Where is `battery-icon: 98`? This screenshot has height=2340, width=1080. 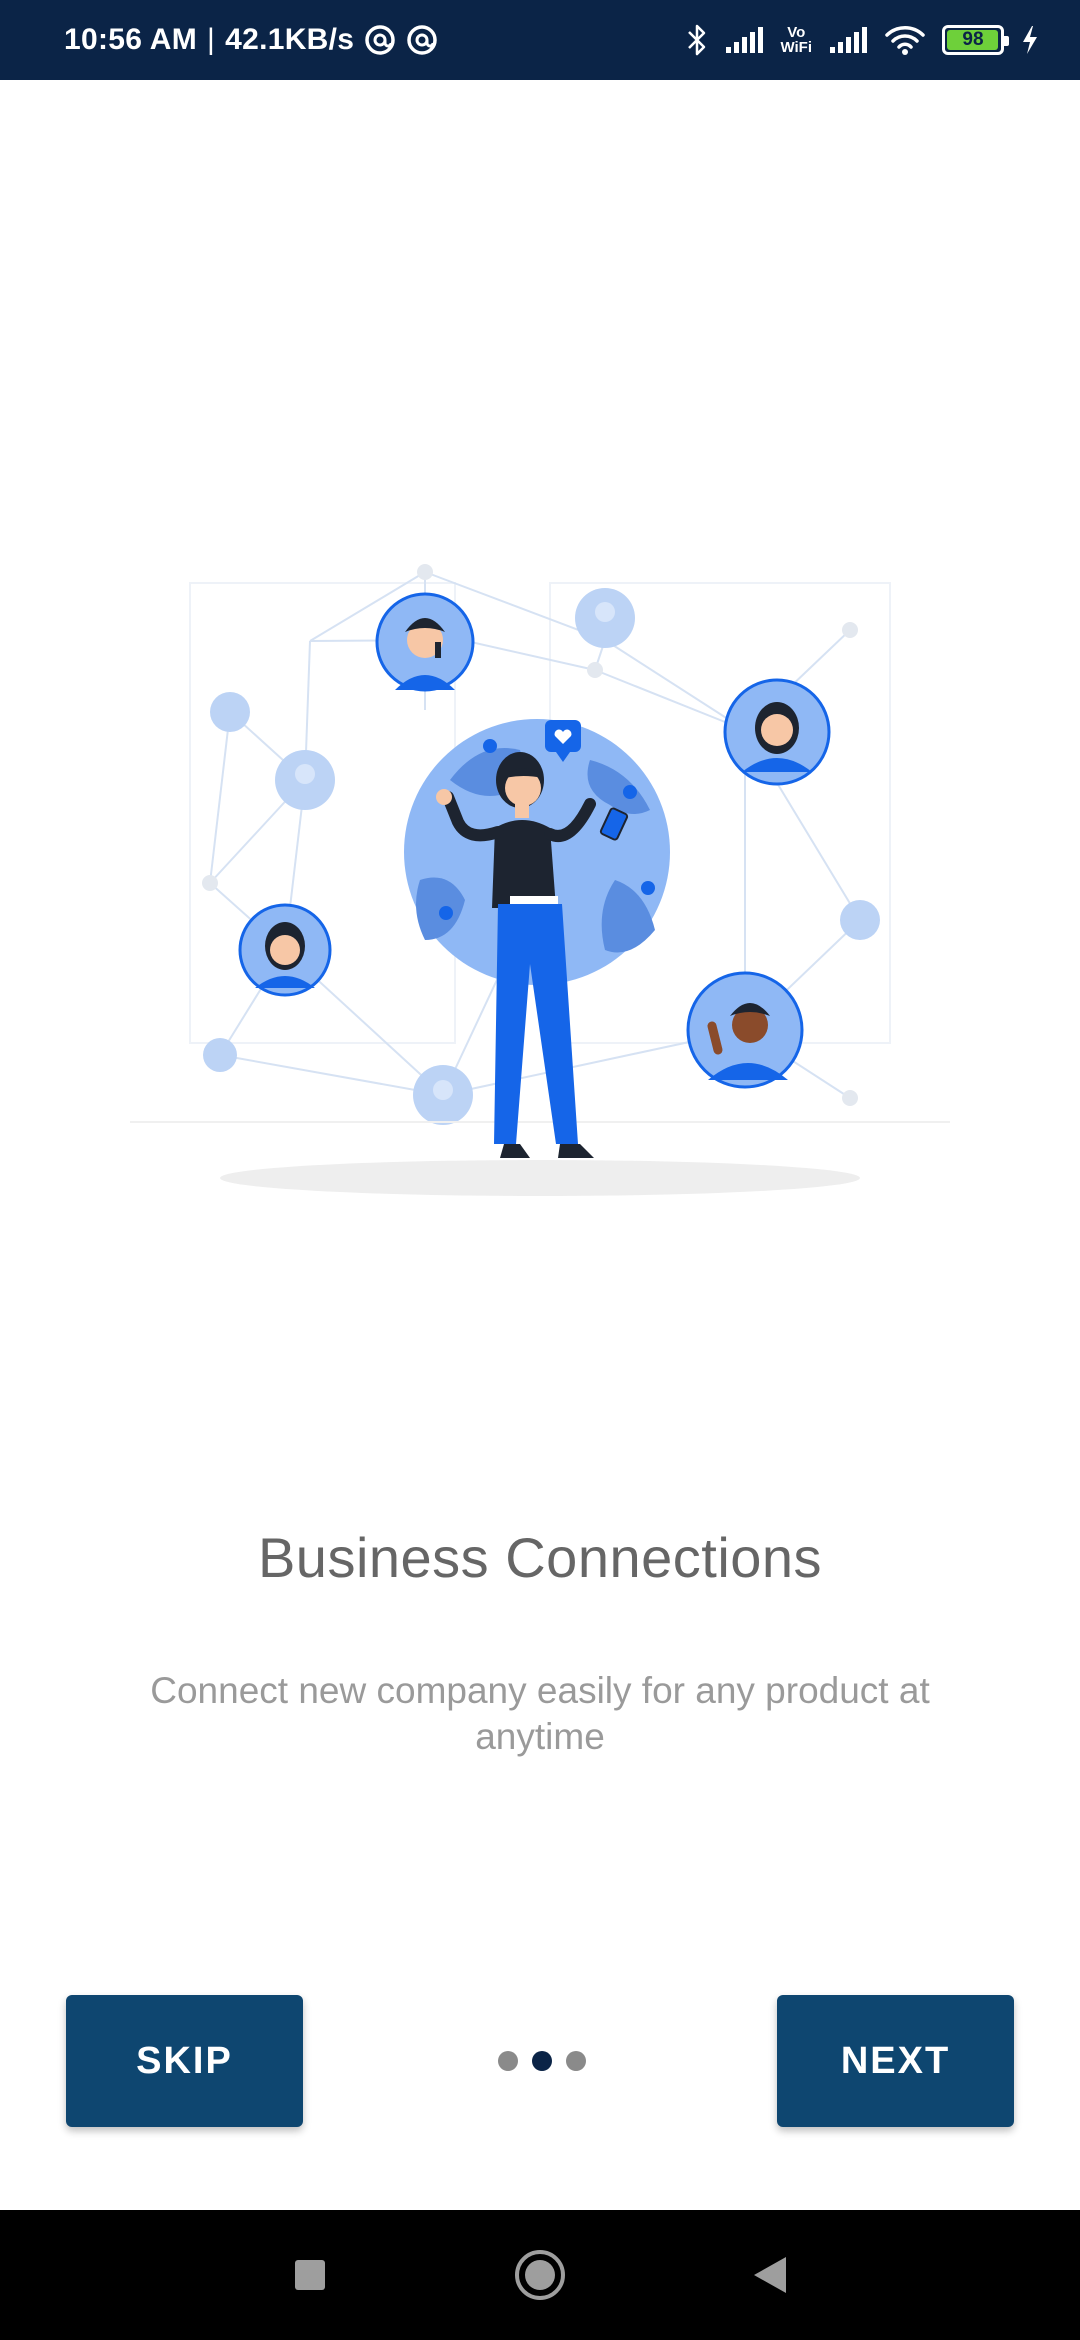
battery-icon: 98 is located at coordinates (975, 40).